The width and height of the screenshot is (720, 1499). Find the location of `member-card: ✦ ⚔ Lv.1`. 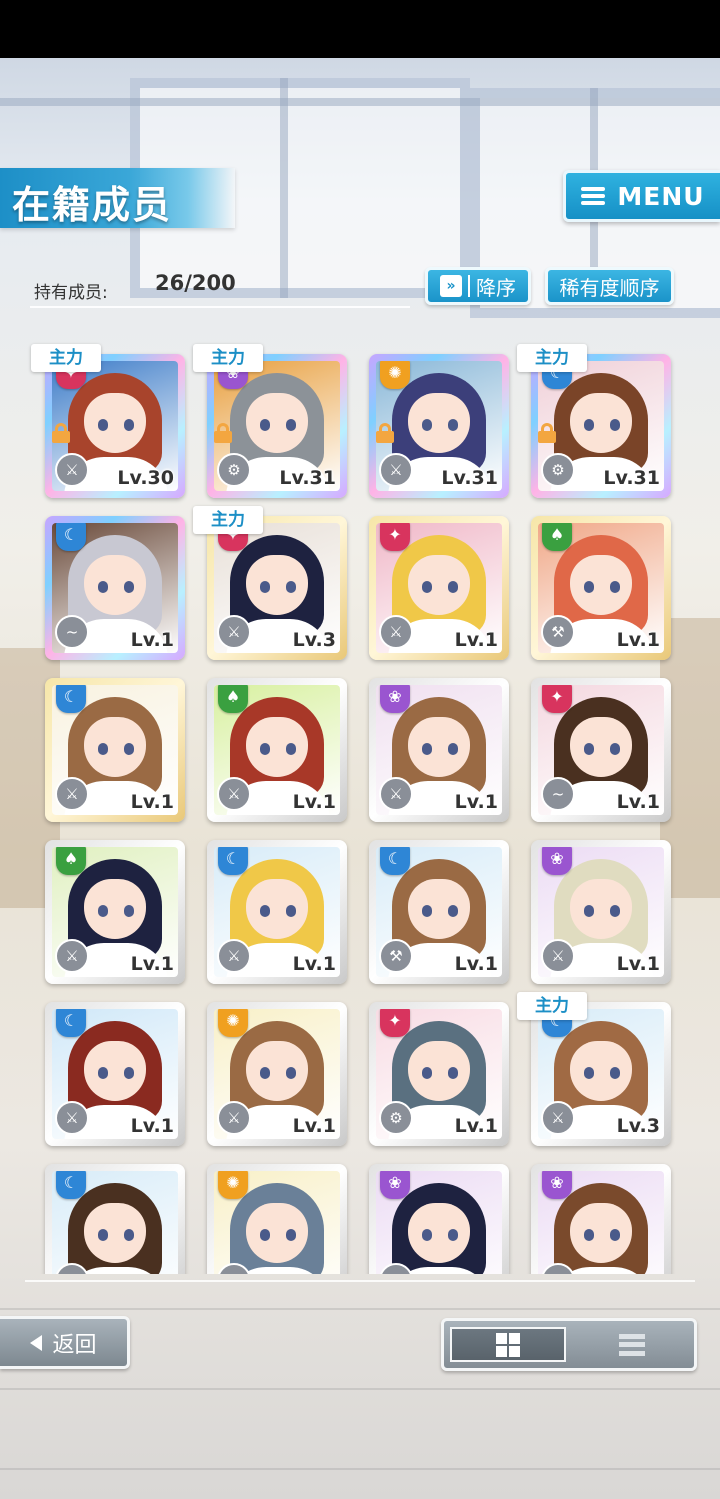

member-card: ✦ ⚔ Lv.1 is located at coordinates (439, 588).